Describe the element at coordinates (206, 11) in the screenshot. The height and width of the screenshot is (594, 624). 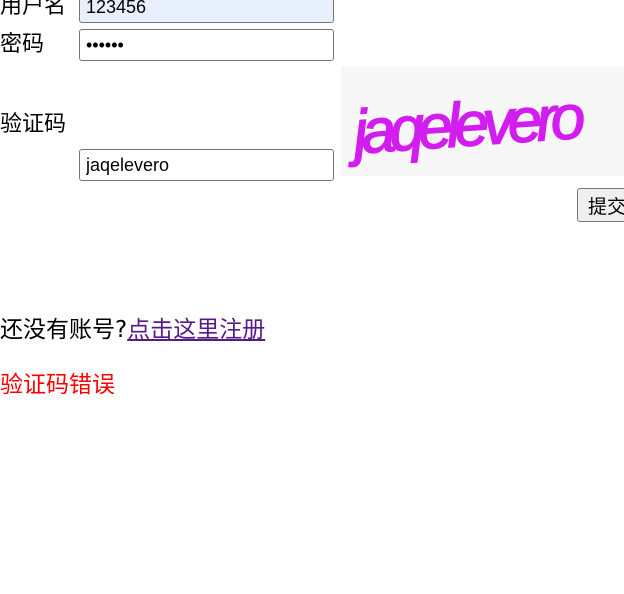
I see `username-input` at that location.